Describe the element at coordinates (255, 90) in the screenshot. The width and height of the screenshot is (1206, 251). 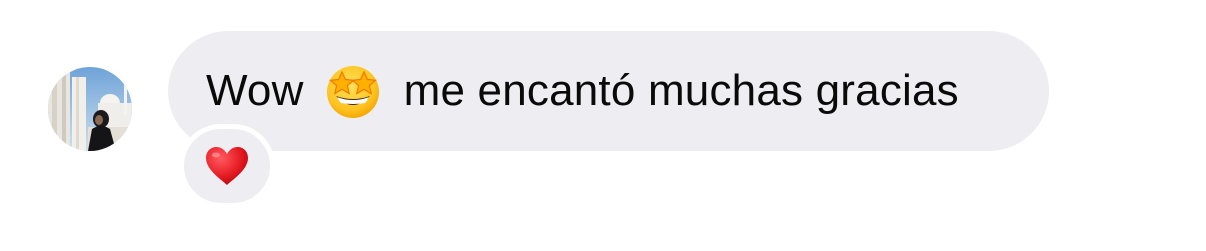
I see `message-text-start: Wow` at that location.